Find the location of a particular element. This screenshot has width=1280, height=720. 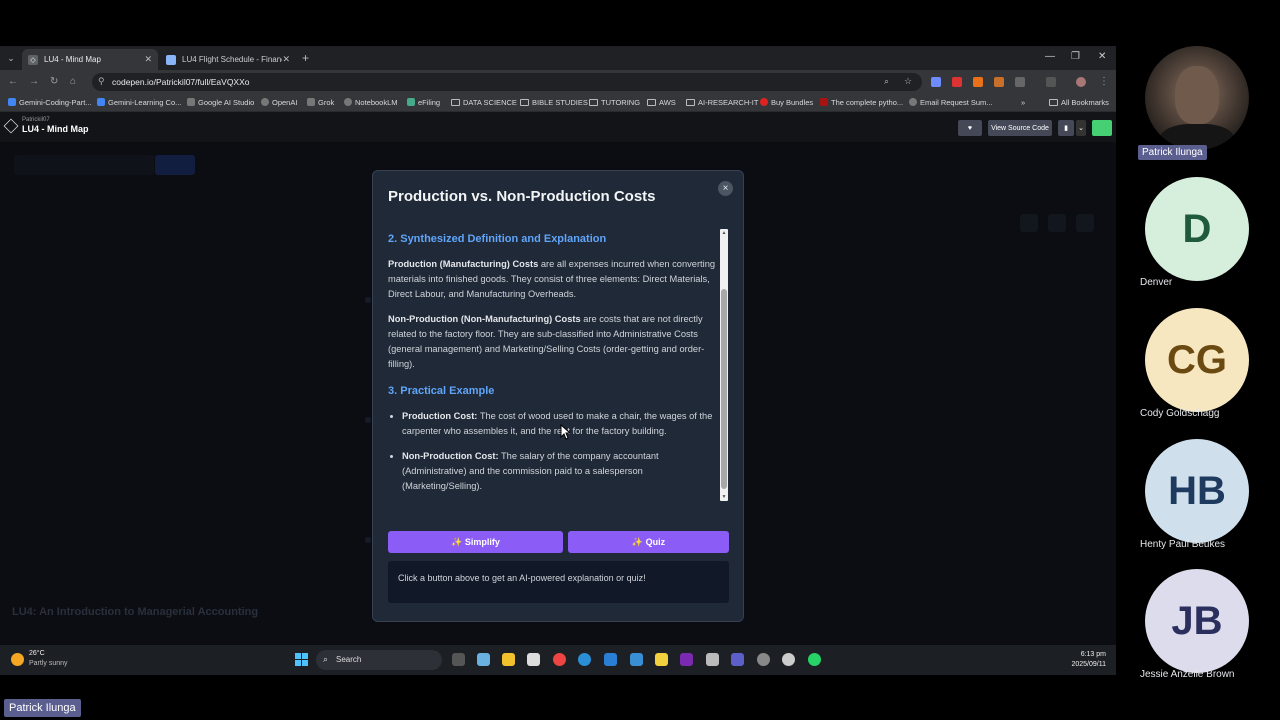

scroll-up-icon: ▲ is located at coordinates (724, 233).